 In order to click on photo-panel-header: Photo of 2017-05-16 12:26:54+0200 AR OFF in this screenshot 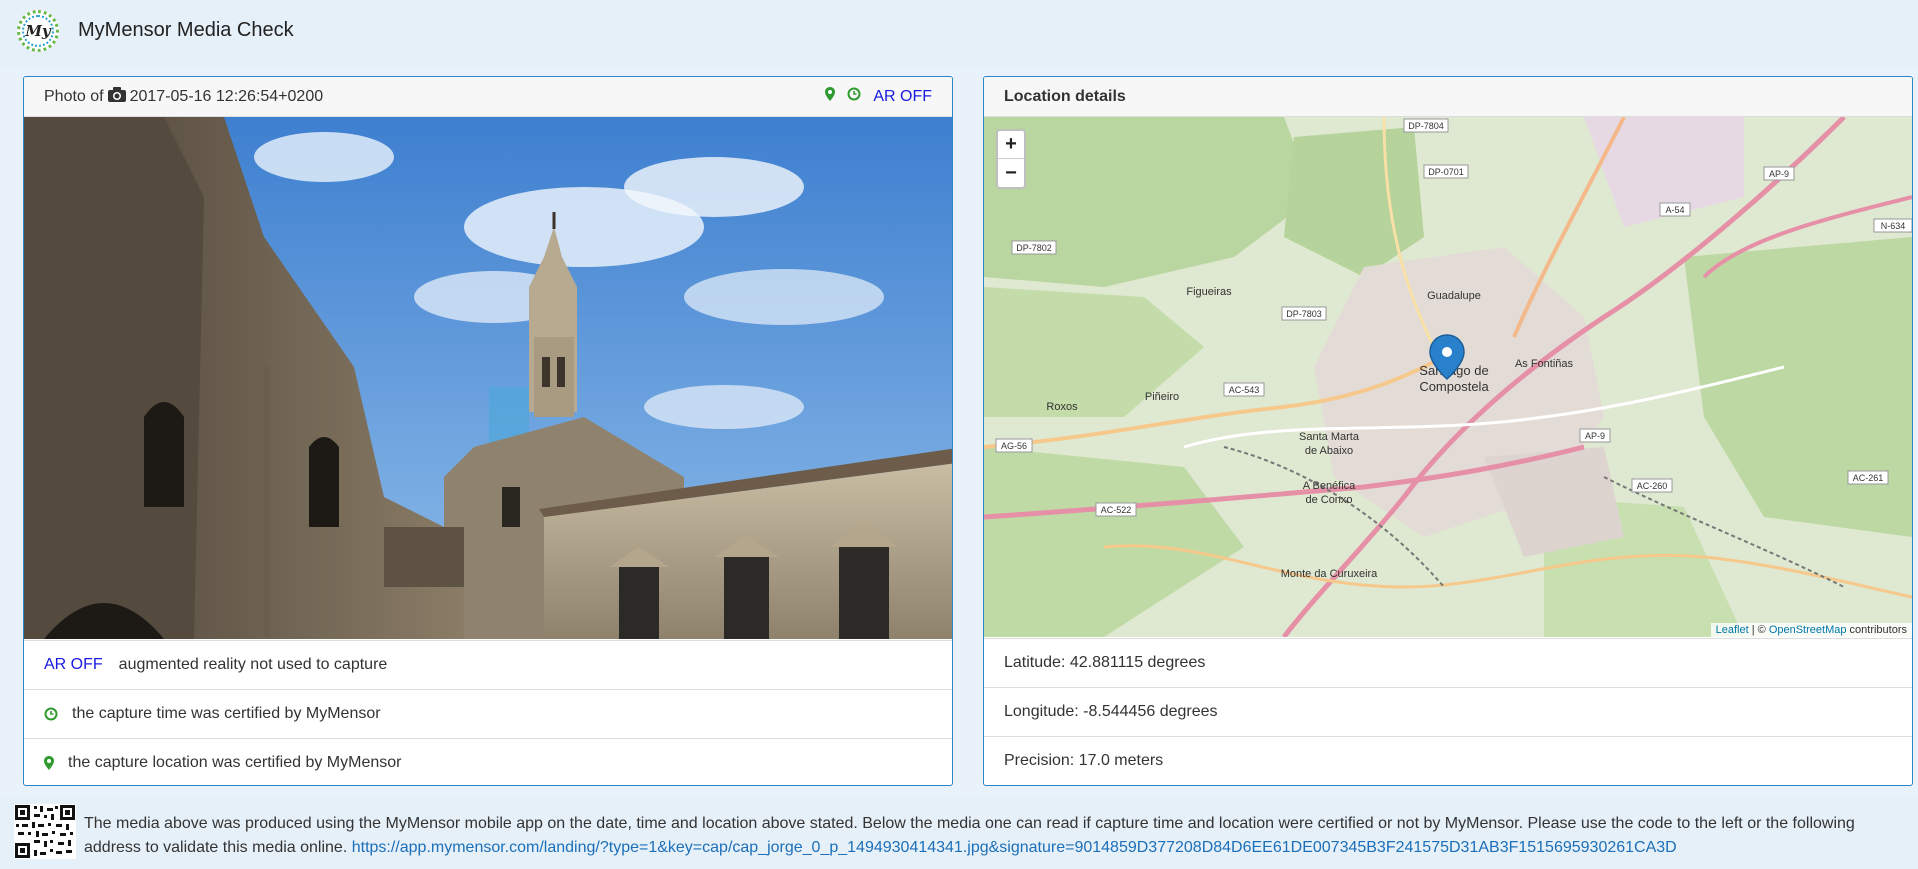, I will do `click(488, 97)`.